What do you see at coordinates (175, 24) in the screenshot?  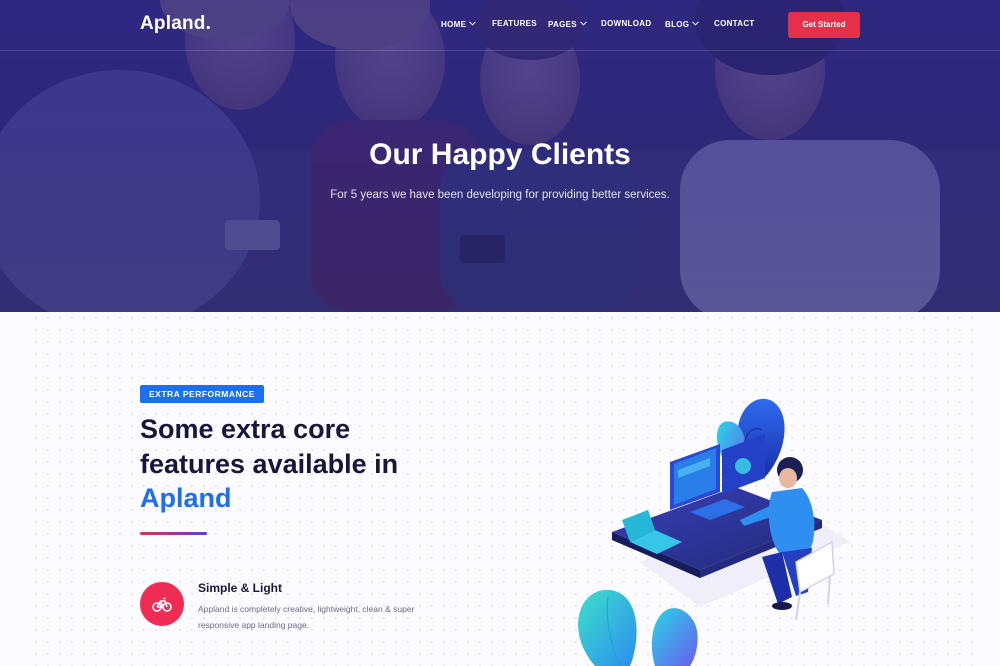 I see `logo: Apland.` at bounding box center [175, 24].